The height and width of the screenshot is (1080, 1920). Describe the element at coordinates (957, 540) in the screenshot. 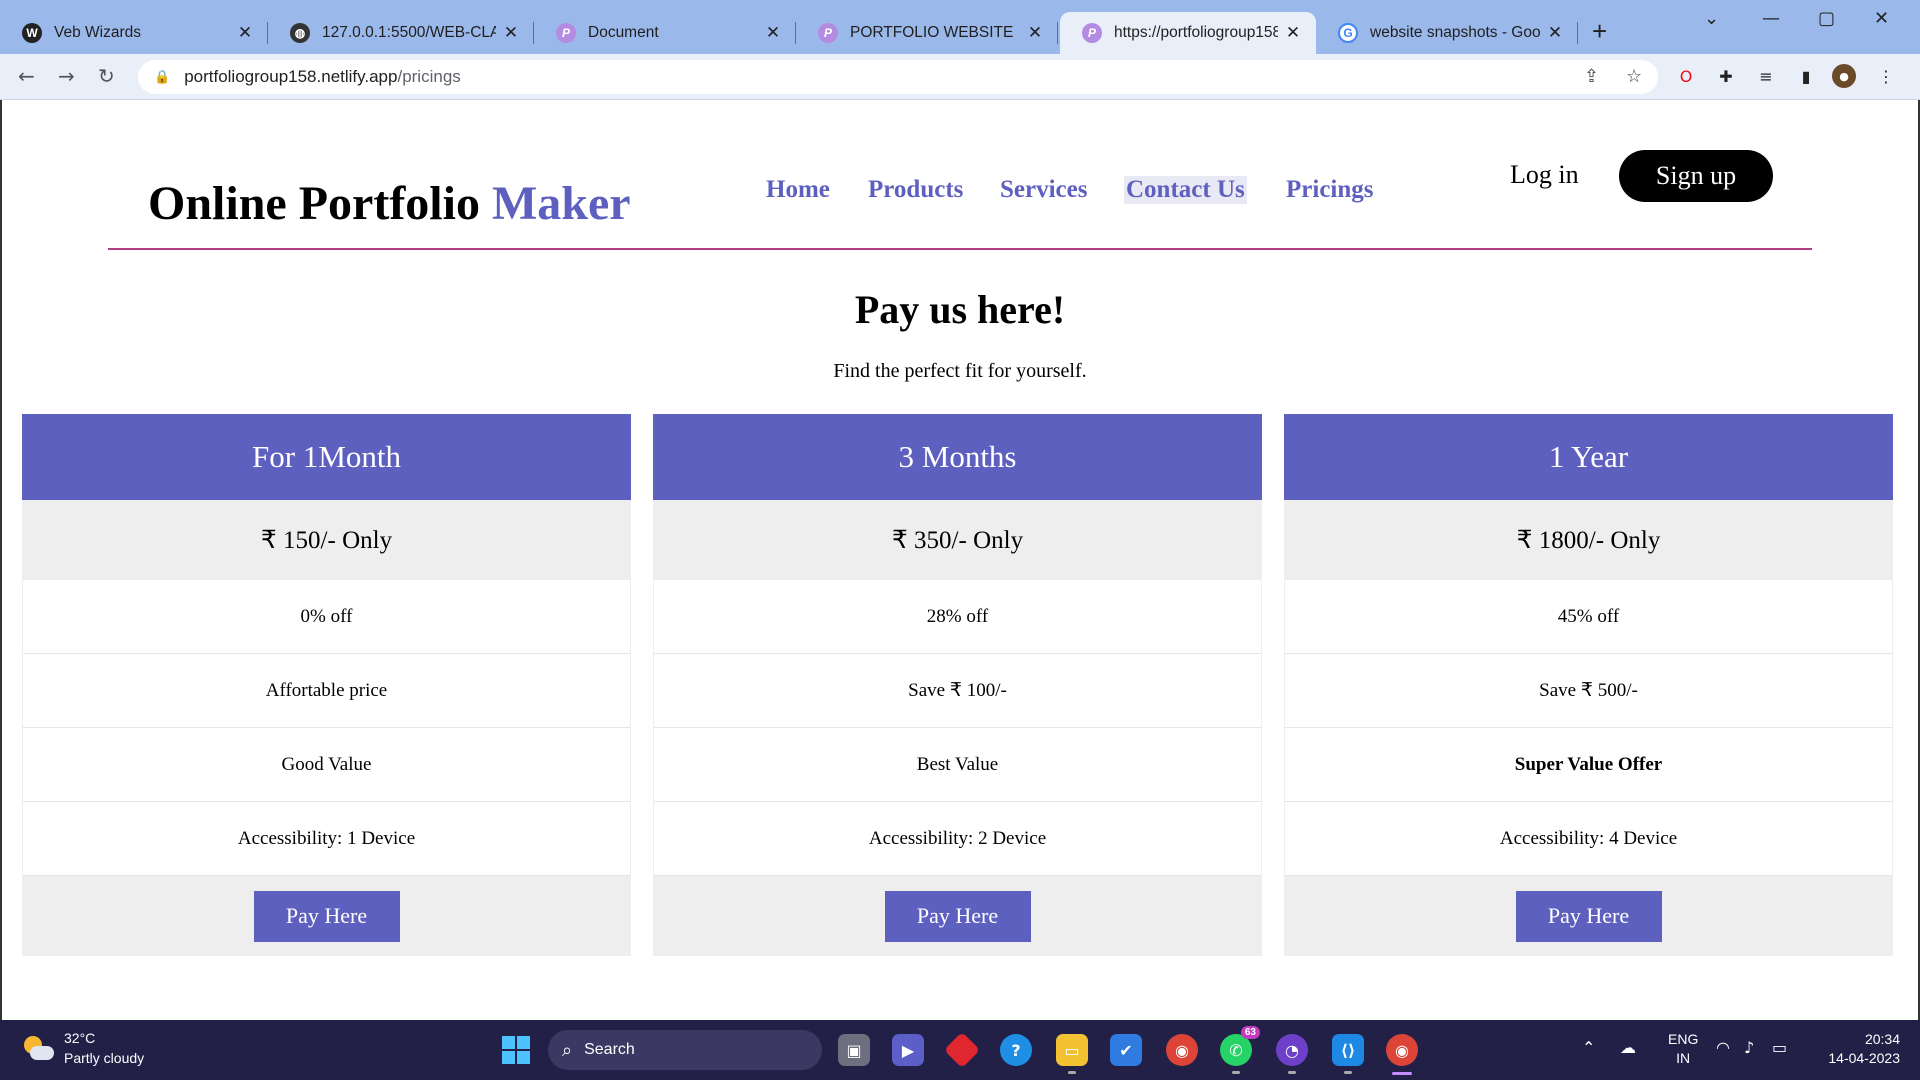

I see `plan-price: ₹ 350/- Only` at that location.